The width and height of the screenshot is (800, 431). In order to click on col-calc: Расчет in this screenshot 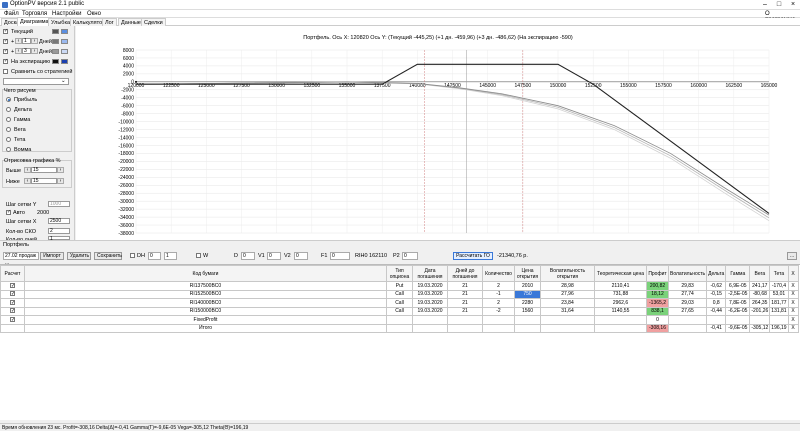, I will do `click(12, 273)`.